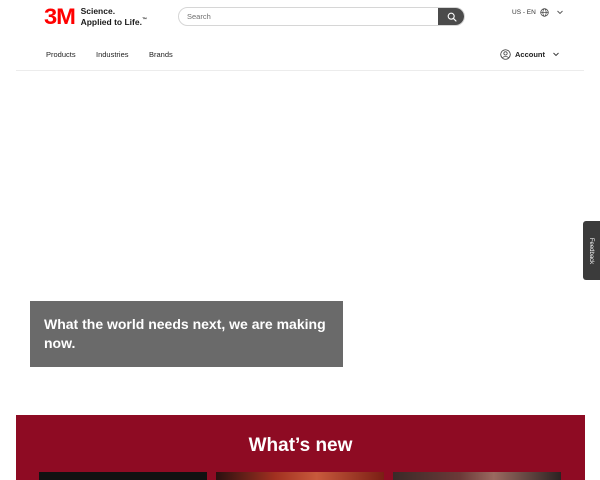 The width and height of the screenshot is (600, 480). What do you see at coordinates (544, 12) in the screenshot?
I see `globe-icon` at bounding box center [544, 12].